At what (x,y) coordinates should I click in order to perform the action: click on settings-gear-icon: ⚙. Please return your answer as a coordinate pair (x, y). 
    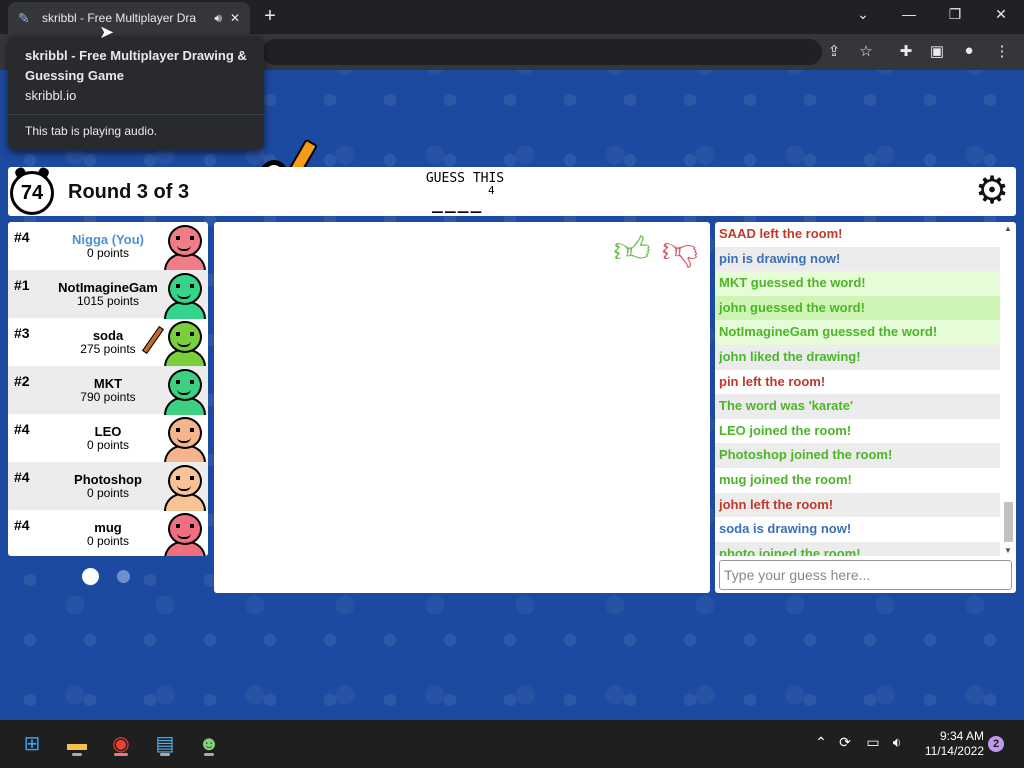
    Looking at the image, I should click on (992, 191).